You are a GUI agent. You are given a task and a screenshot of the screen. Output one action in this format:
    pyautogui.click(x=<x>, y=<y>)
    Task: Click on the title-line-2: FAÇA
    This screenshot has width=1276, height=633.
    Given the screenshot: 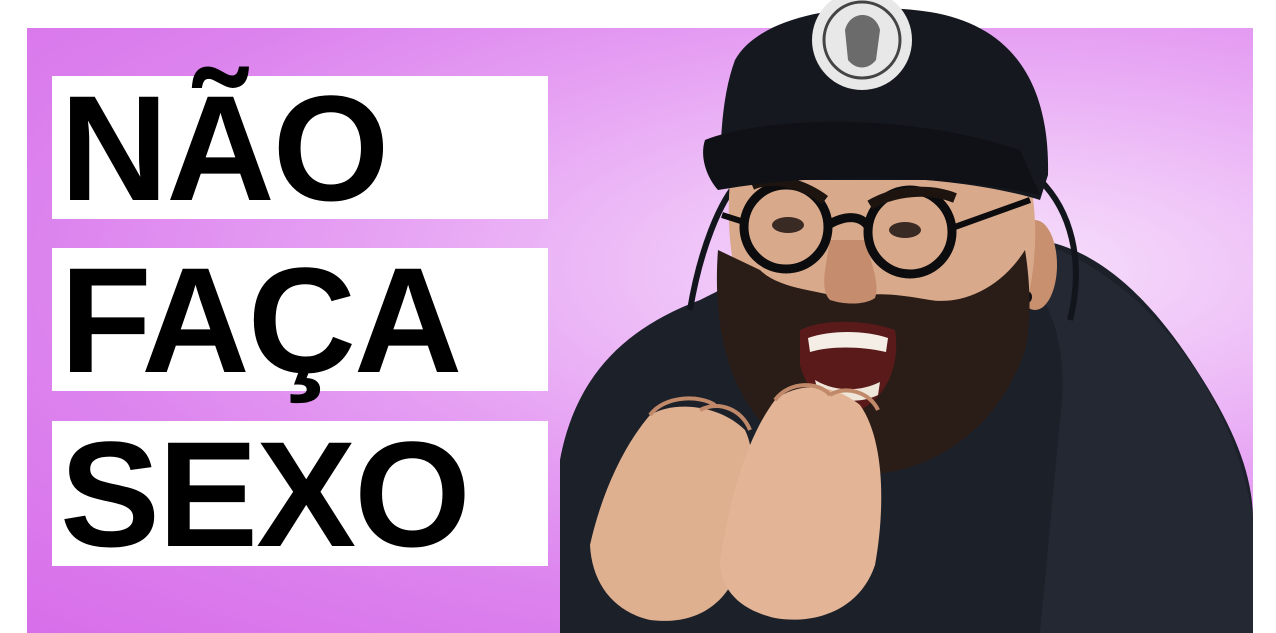 What is the action you would take?
    pyautogui.click(x=300, y=320)
    